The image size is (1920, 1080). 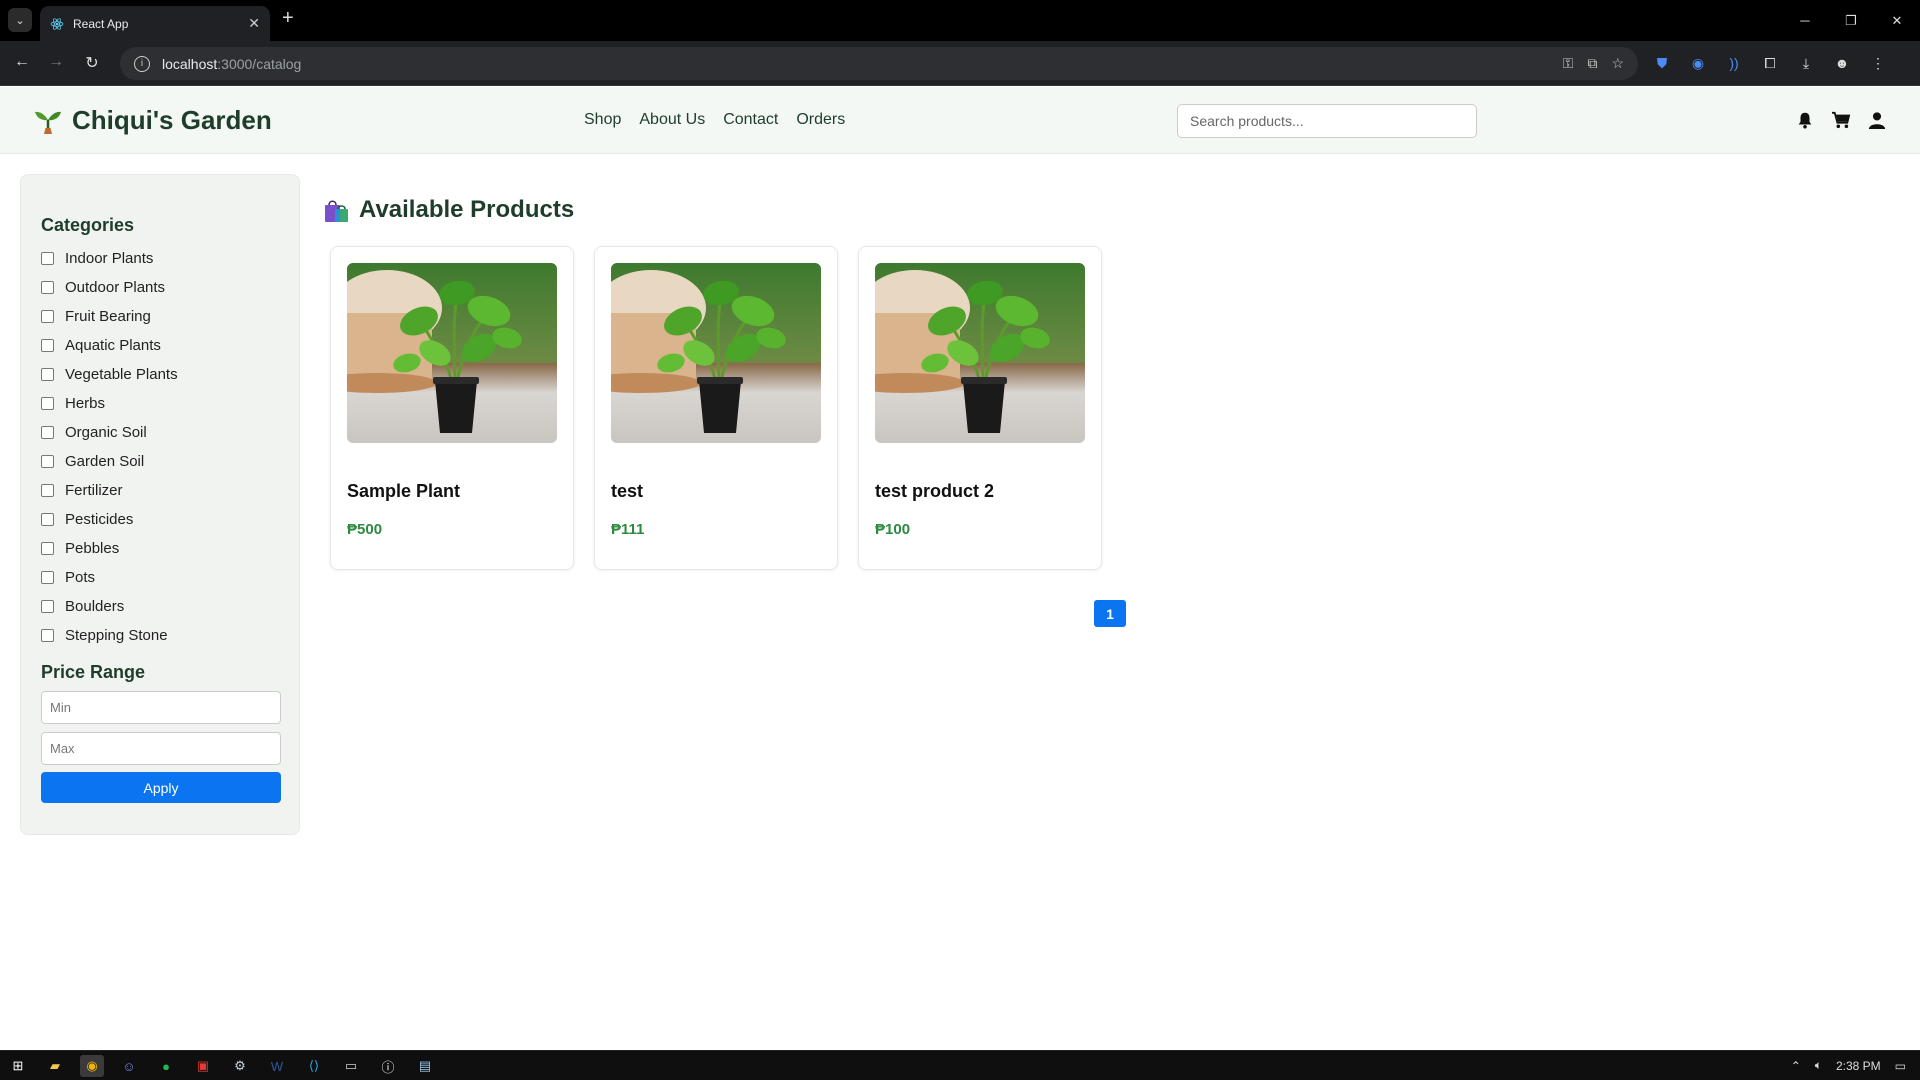 What do you see at coordinates (166, 1066) in the screenshot?
I see `spotify-icon: ●` at bounding box center [166, 1066].